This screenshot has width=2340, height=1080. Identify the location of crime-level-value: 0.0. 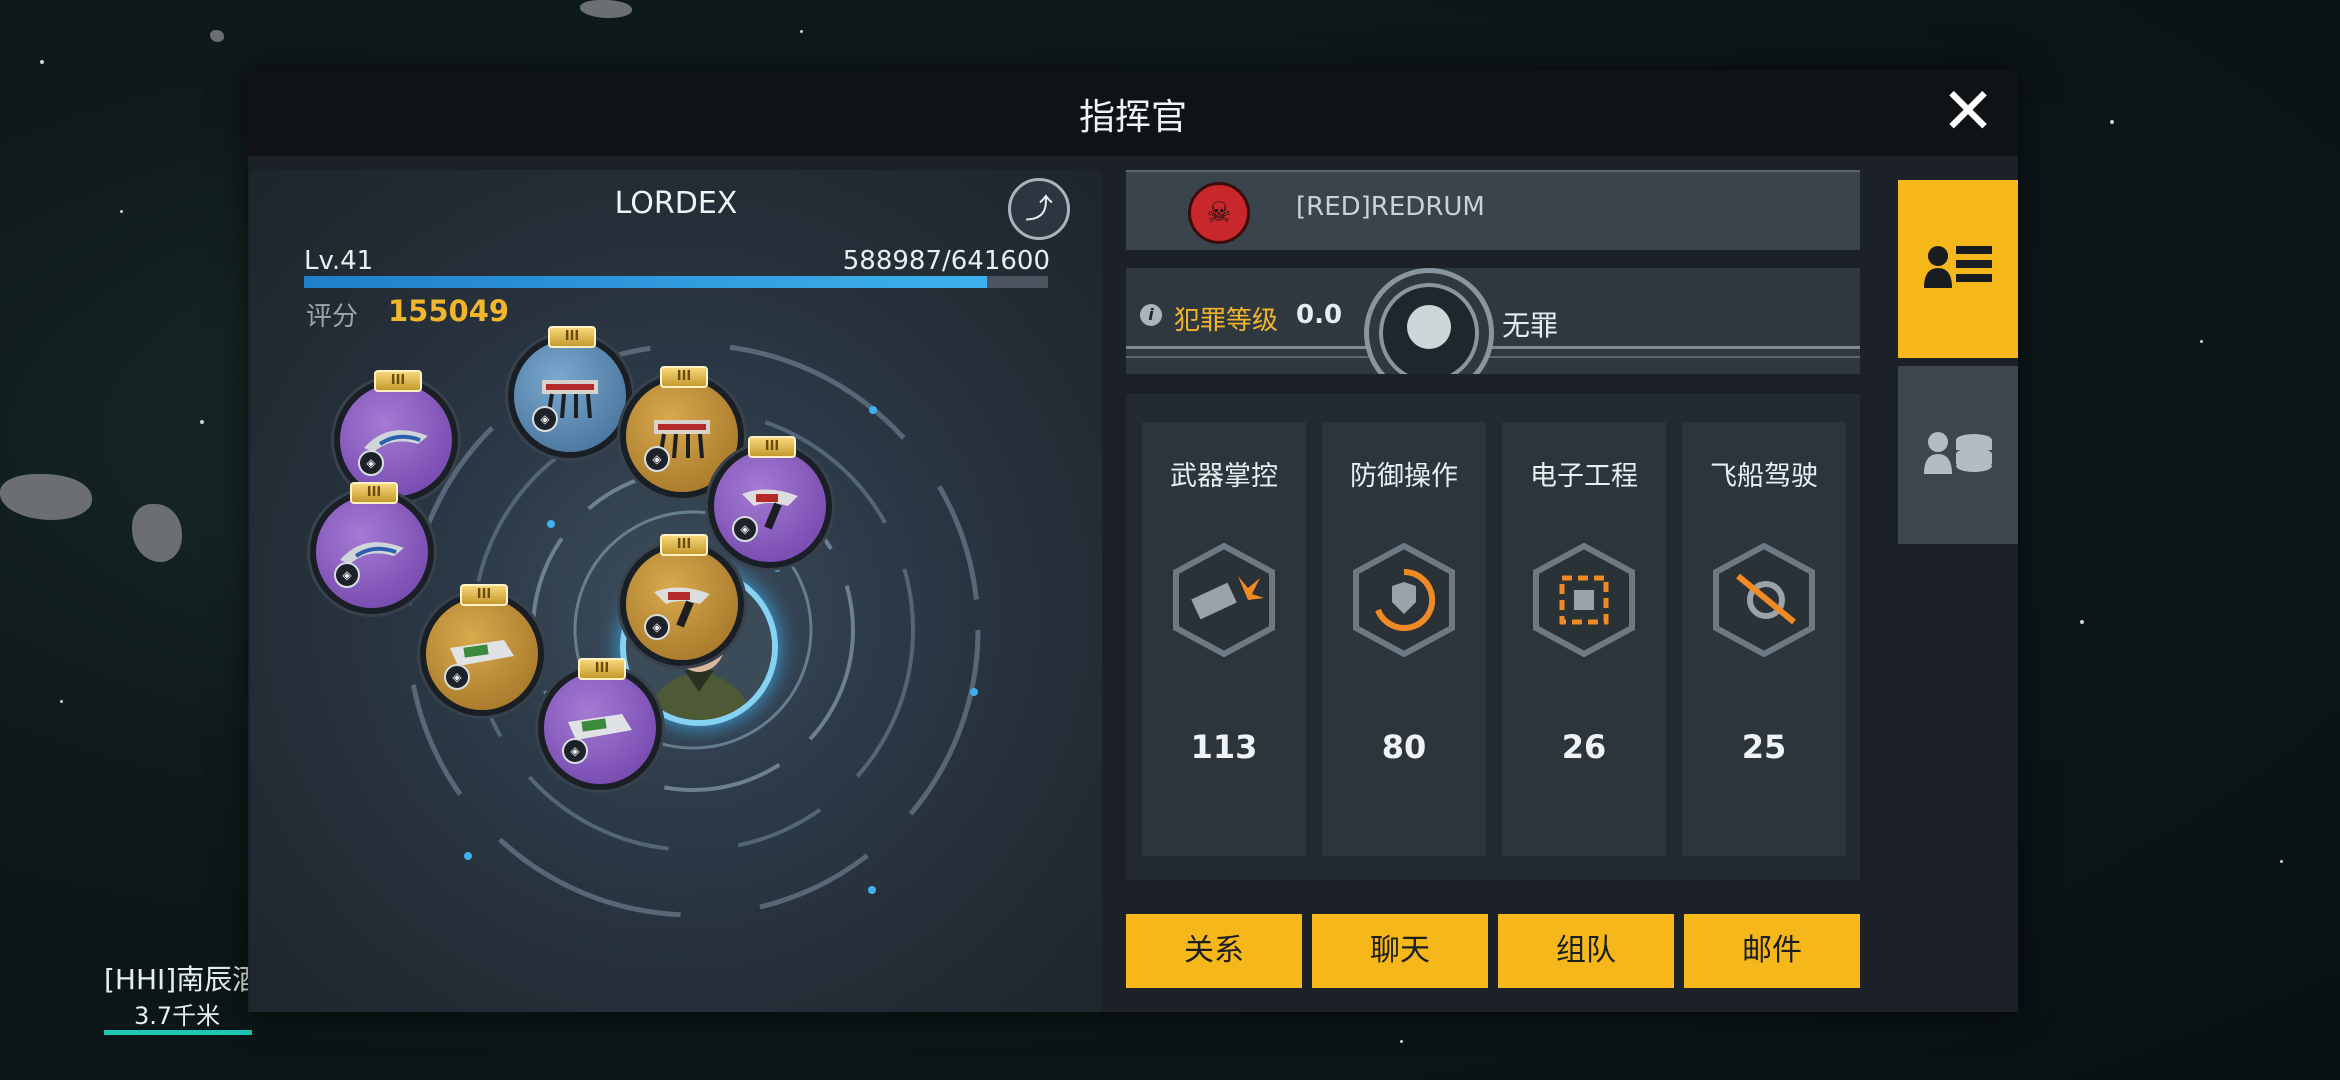
(1319, 315).